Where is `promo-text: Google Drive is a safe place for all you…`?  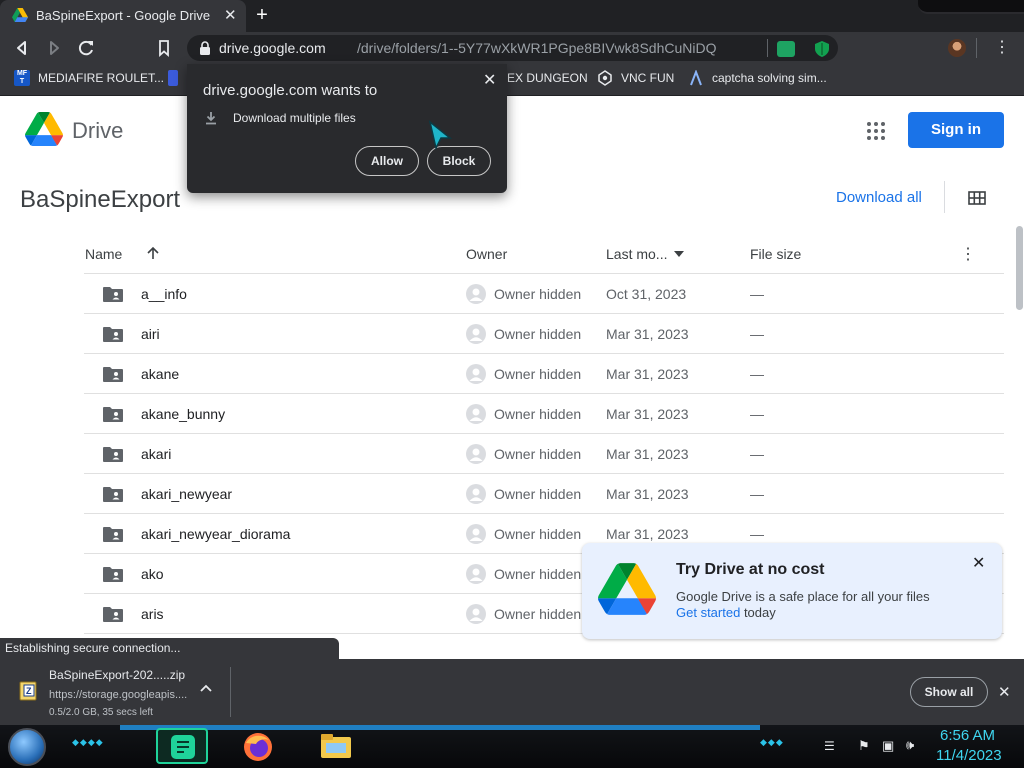
promo-text: Google Drive is a safe place for all you… is located at coordinates (803, 596).